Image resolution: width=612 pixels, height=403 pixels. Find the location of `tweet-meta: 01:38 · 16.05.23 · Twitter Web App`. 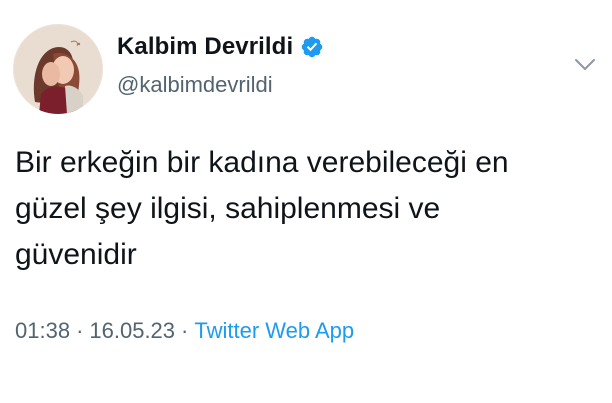

tweet-meta: 01:38 · 16.05.23 · Twitter Web App is located at coordinates (184, 331).